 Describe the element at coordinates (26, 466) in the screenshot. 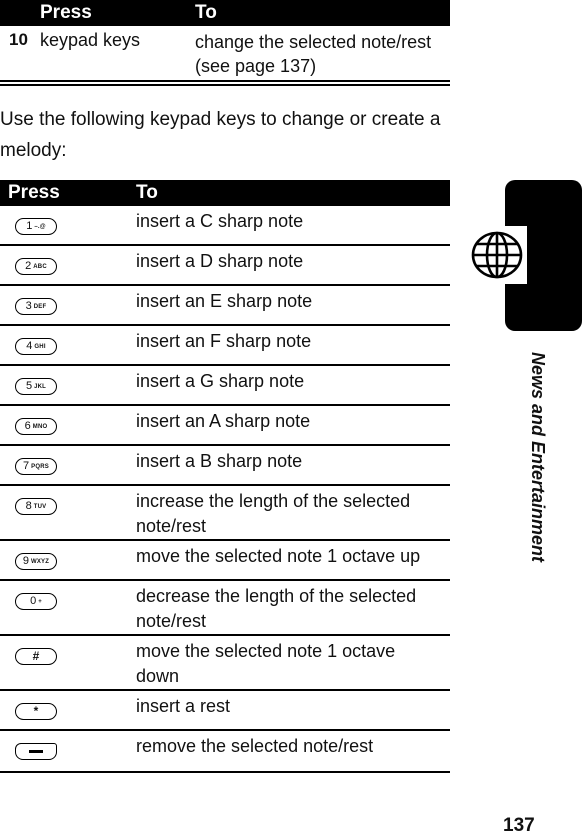

I see `key-digit: 7` at that location.